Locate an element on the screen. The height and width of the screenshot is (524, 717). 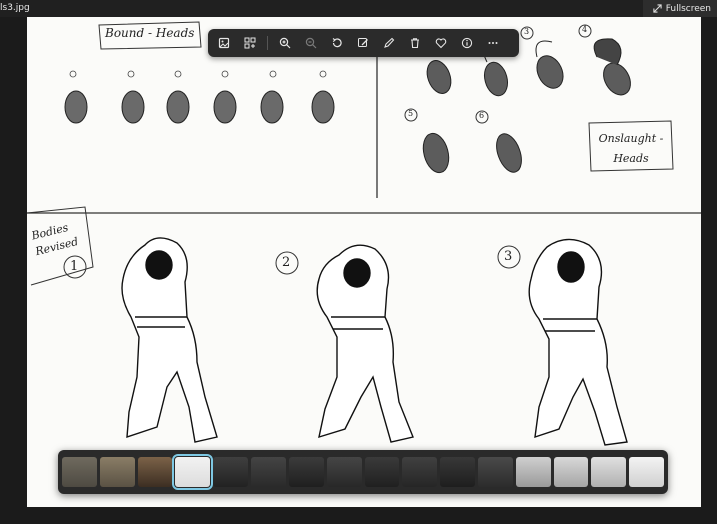
draw-button is located at coordinates (389, 43).